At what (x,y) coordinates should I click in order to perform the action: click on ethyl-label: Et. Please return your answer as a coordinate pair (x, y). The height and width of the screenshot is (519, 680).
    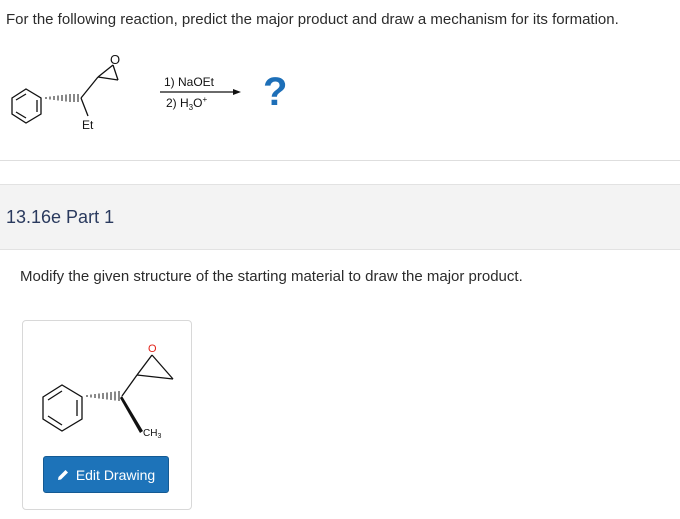
    Looking at the image, I should click on (88, 125).